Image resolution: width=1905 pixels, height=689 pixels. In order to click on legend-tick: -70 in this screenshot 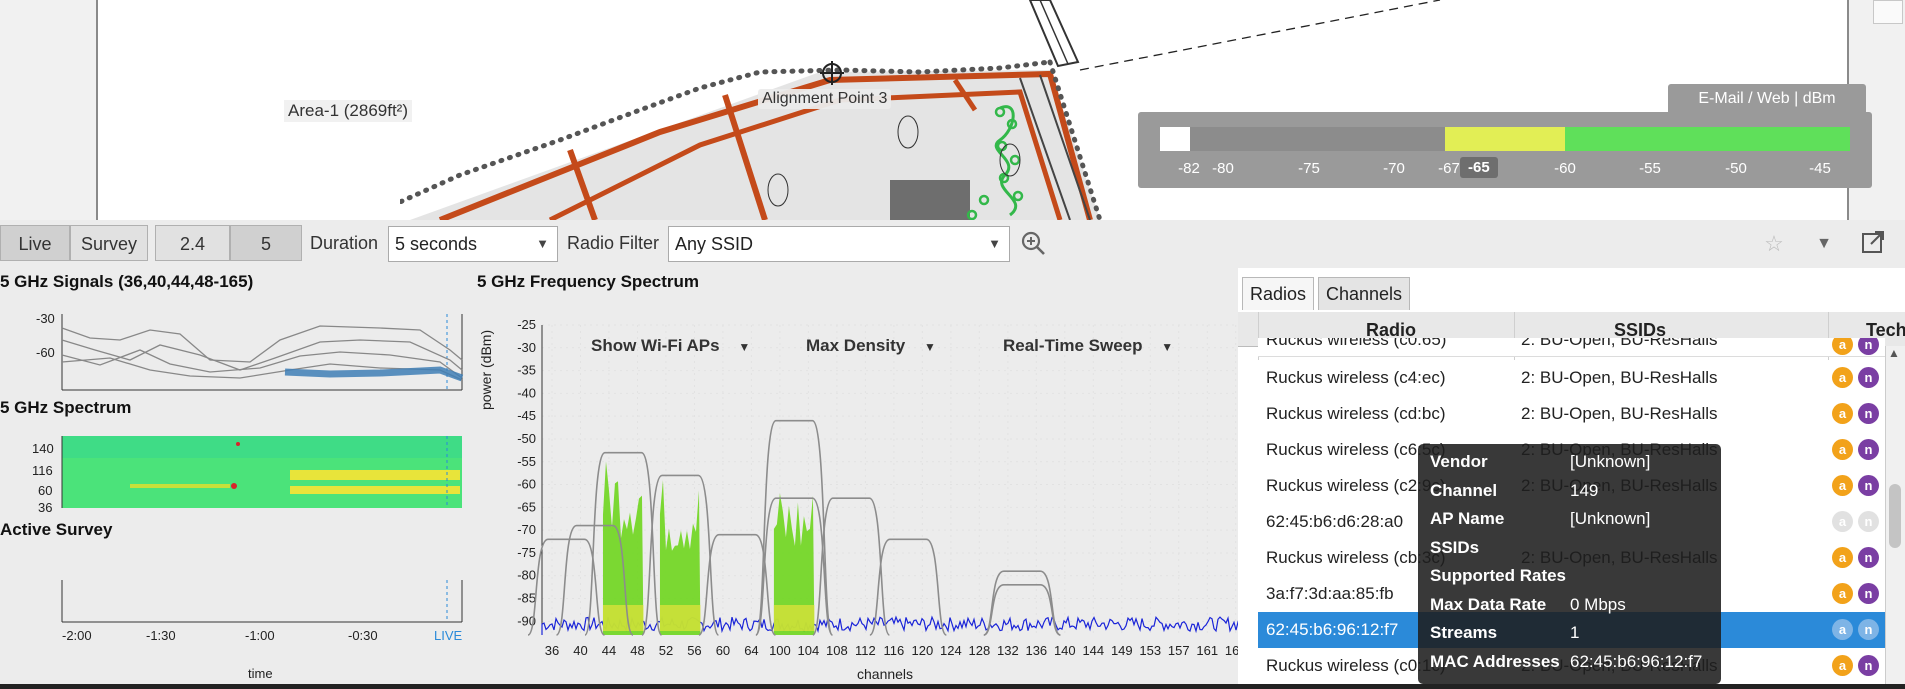, I will do `click(1394, 168)`.